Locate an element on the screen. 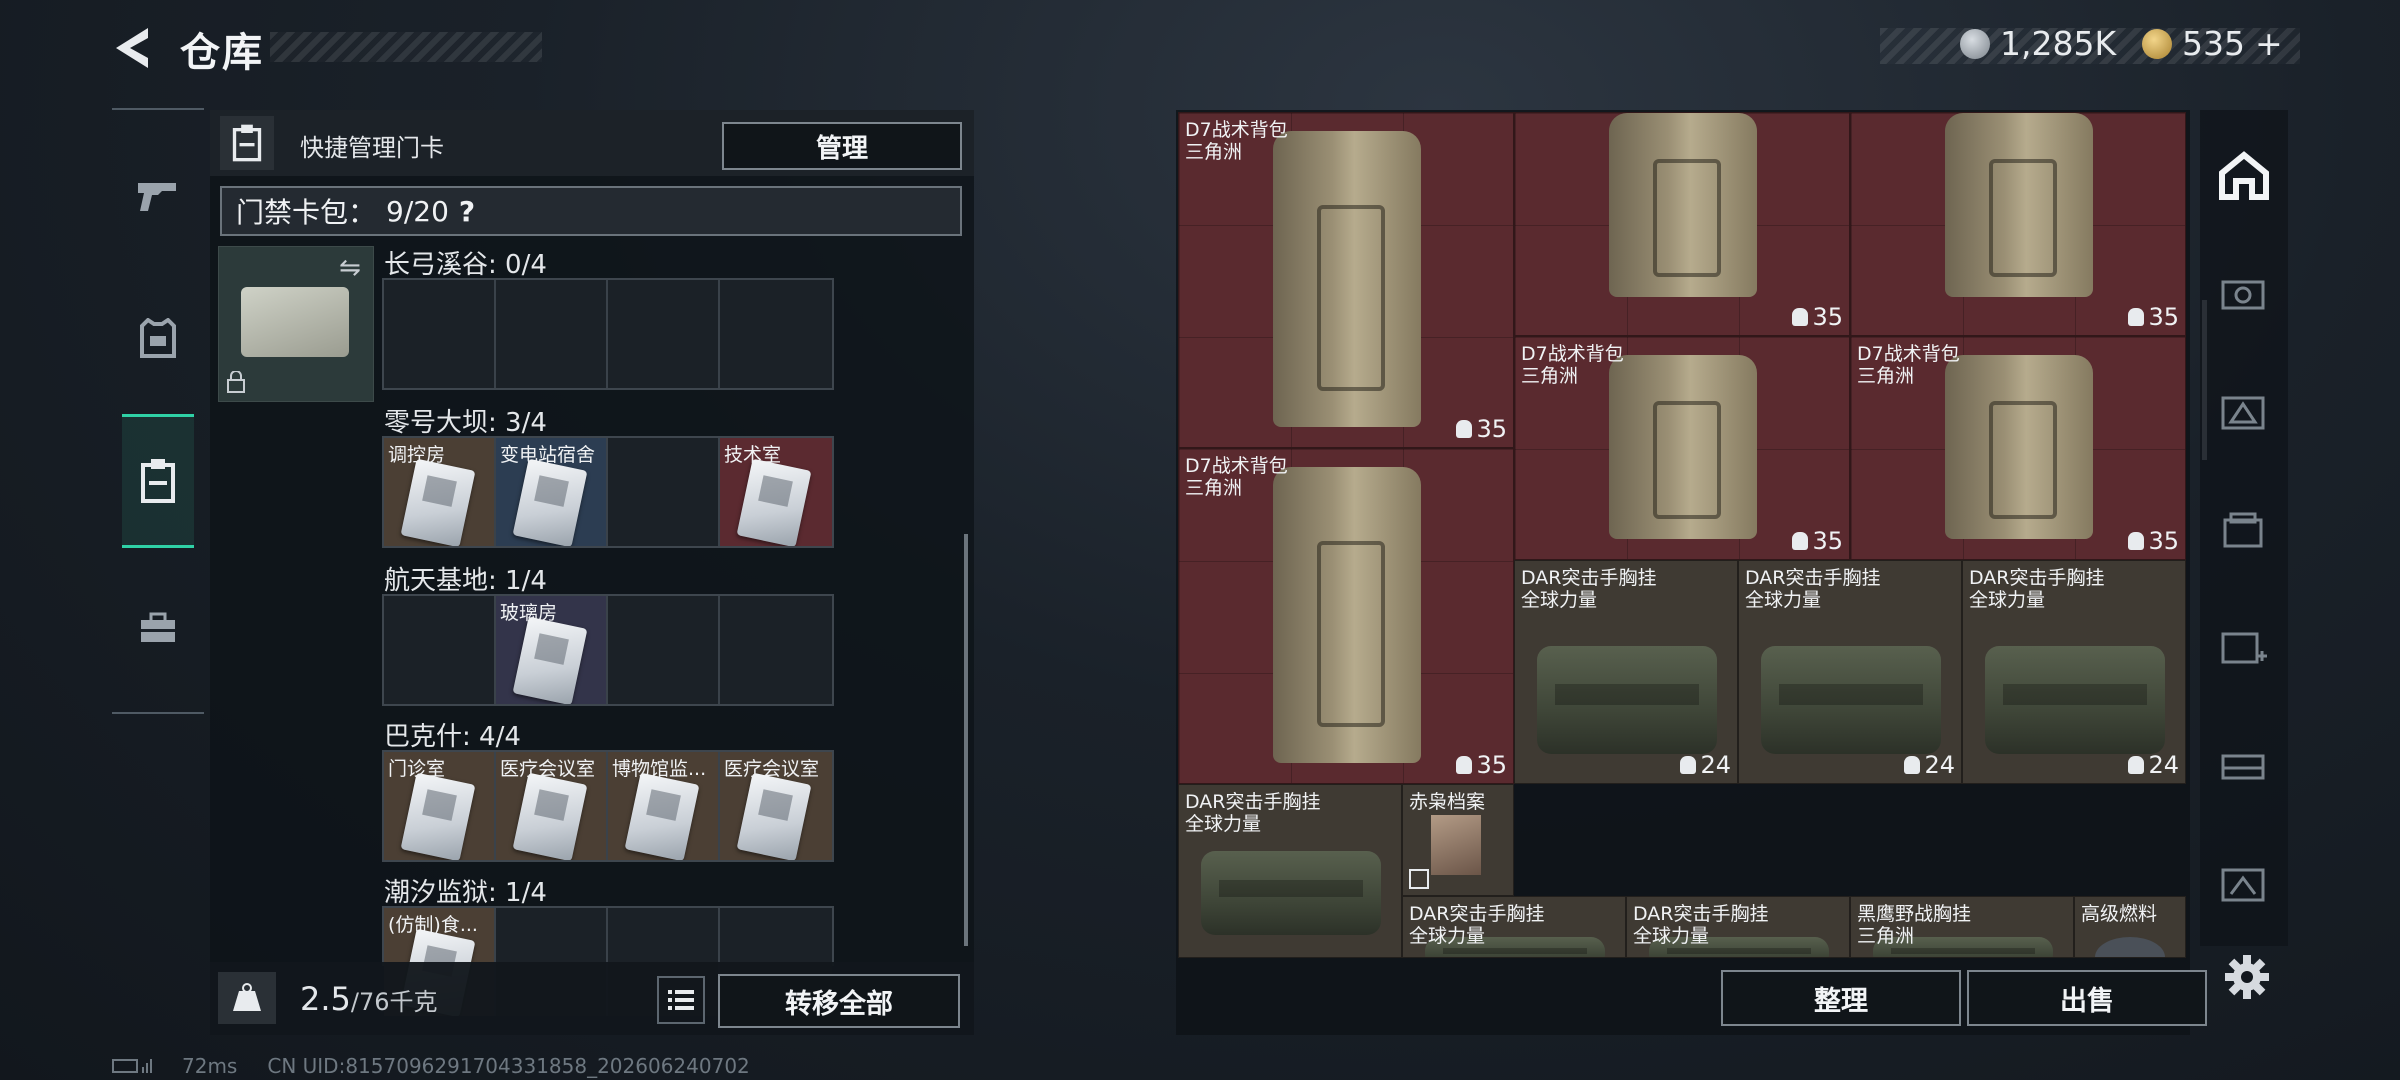 The image size is (2400, 1080). weight-unit: /76千克 is located at coordinates (394, 1002).